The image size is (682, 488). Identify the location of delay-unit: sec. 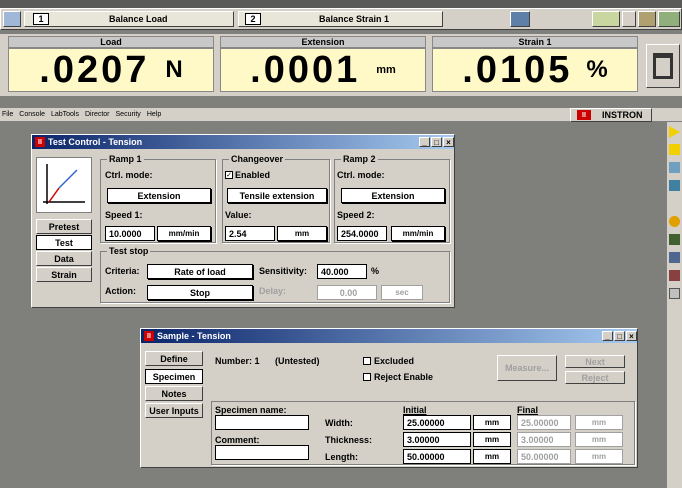
(402, 292).